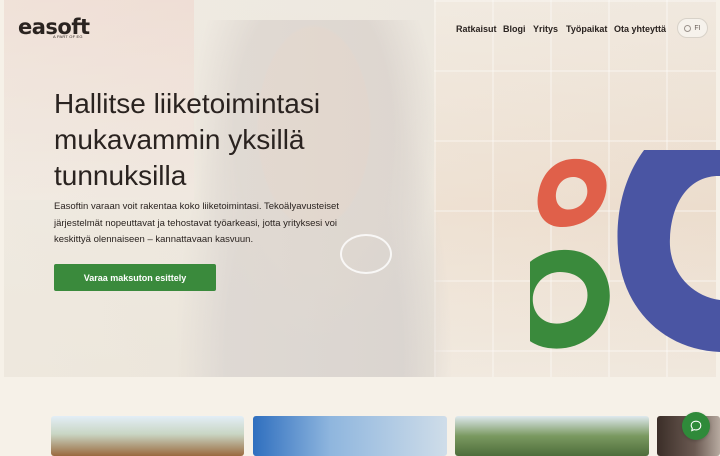 The height and width of the screenshot is (456, 720). I want to click on language-selector: FI, so click(692, 28).